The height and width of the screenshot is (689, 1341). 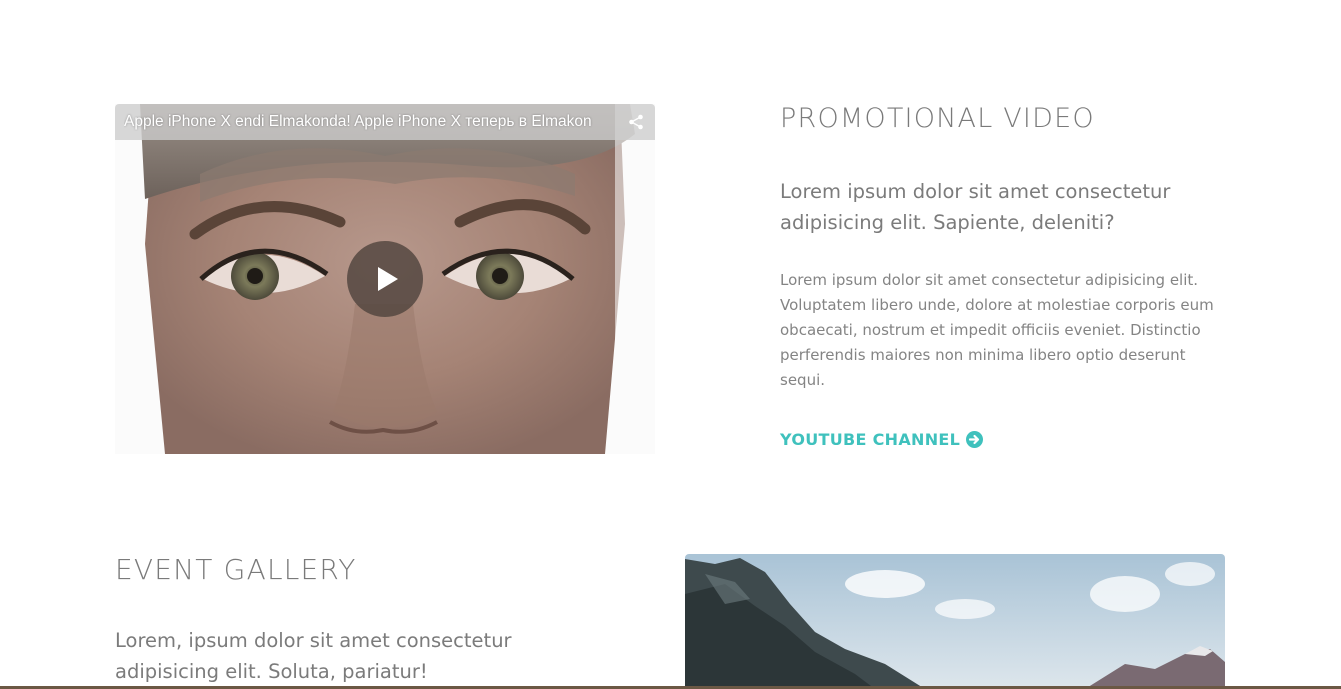 I want to click on mountain-landscape-image, so click(x=955, y=621).